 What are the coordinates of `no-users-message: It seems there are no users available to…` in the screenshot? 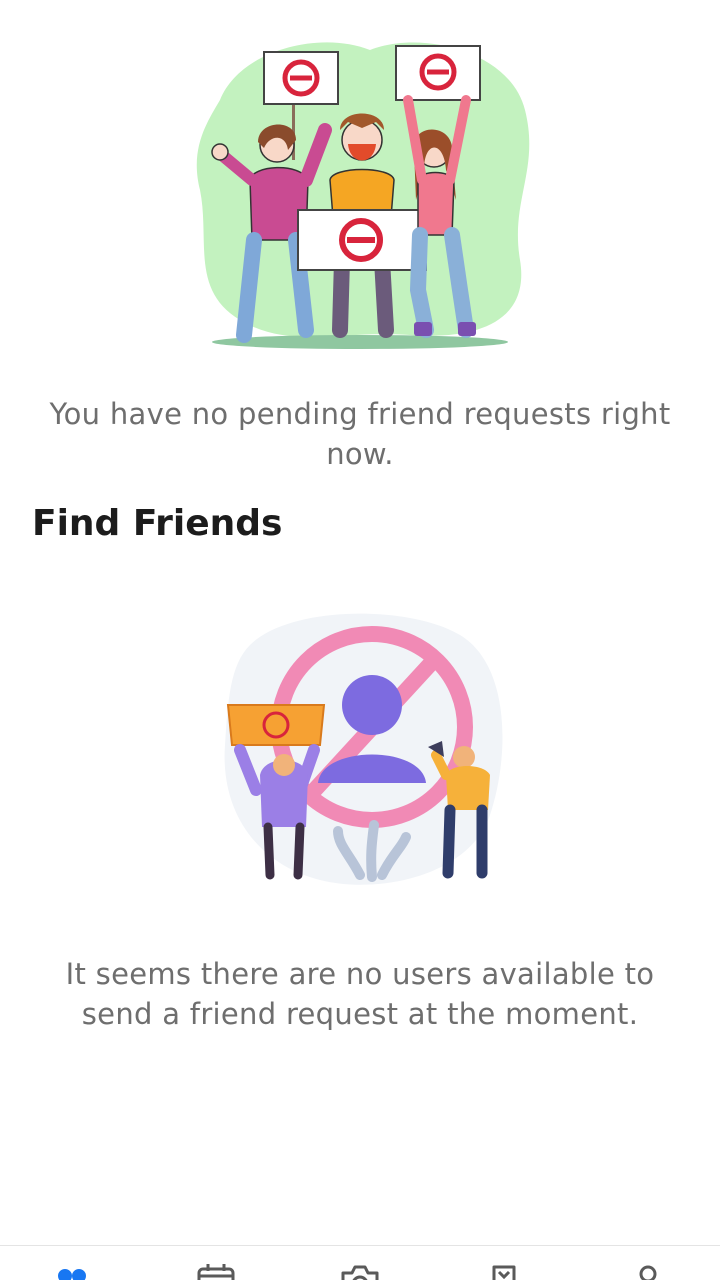 It's located at (360, 994).